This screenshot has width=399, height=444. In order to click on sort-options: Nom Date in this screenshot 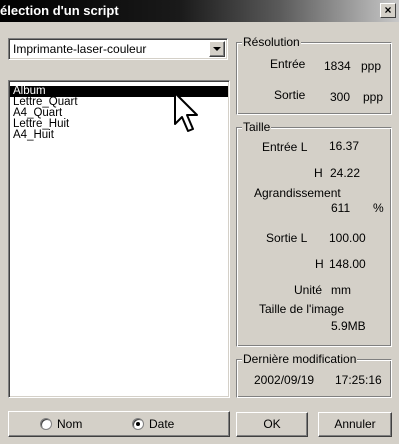, I will do `click(119, 424)`.